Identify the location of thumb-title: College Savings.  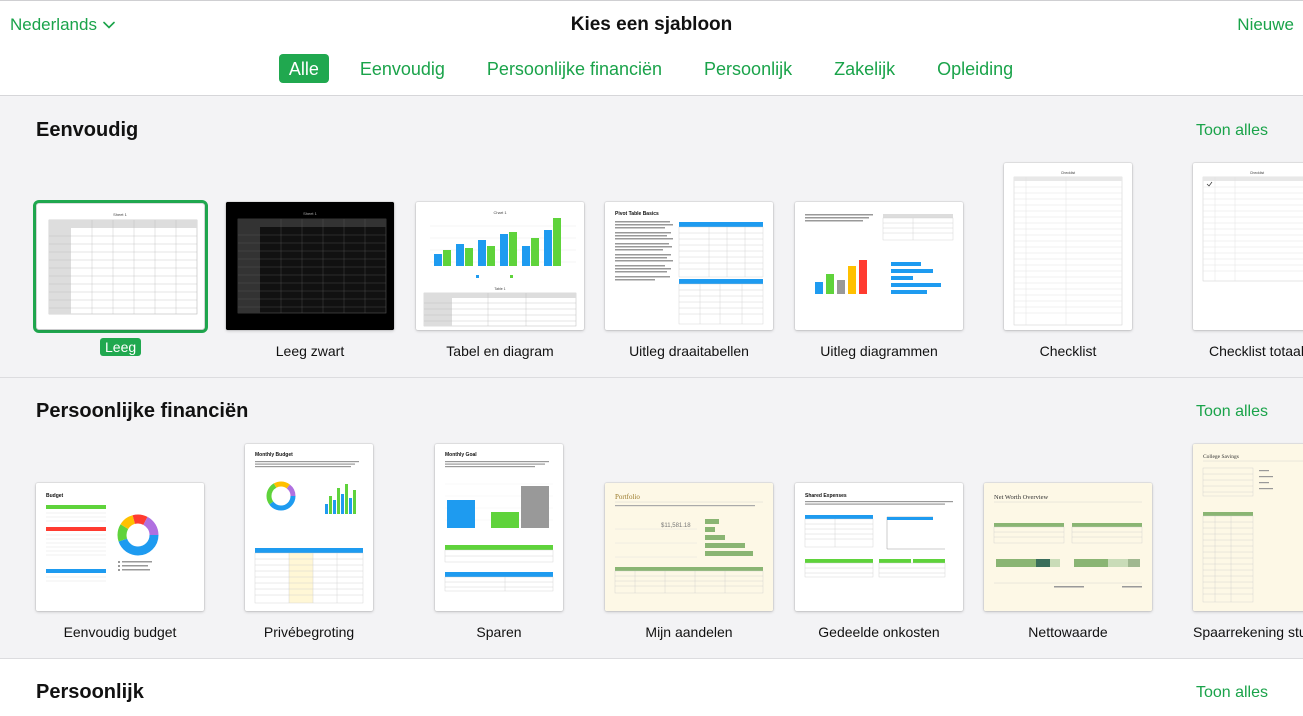
(1221, 457).